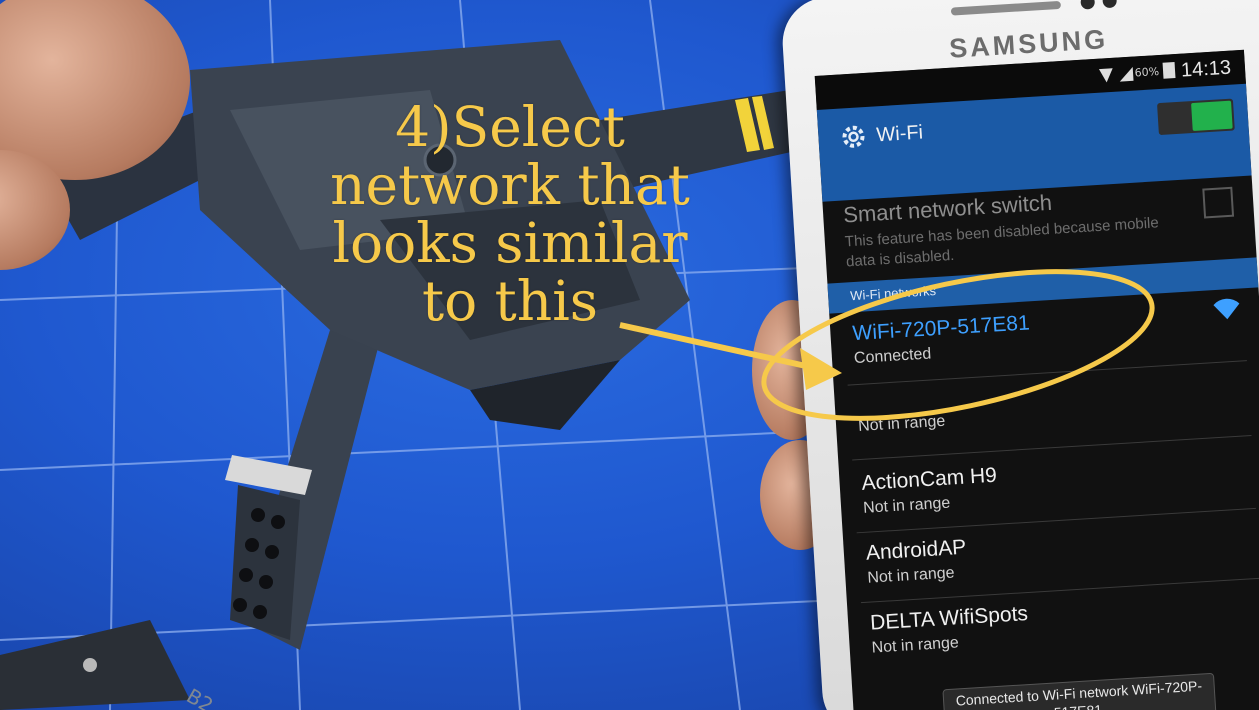  What do you see at coordinates (1110, 4) in the screenshot?
I see `sensor` at bounding box center [1110, 4].